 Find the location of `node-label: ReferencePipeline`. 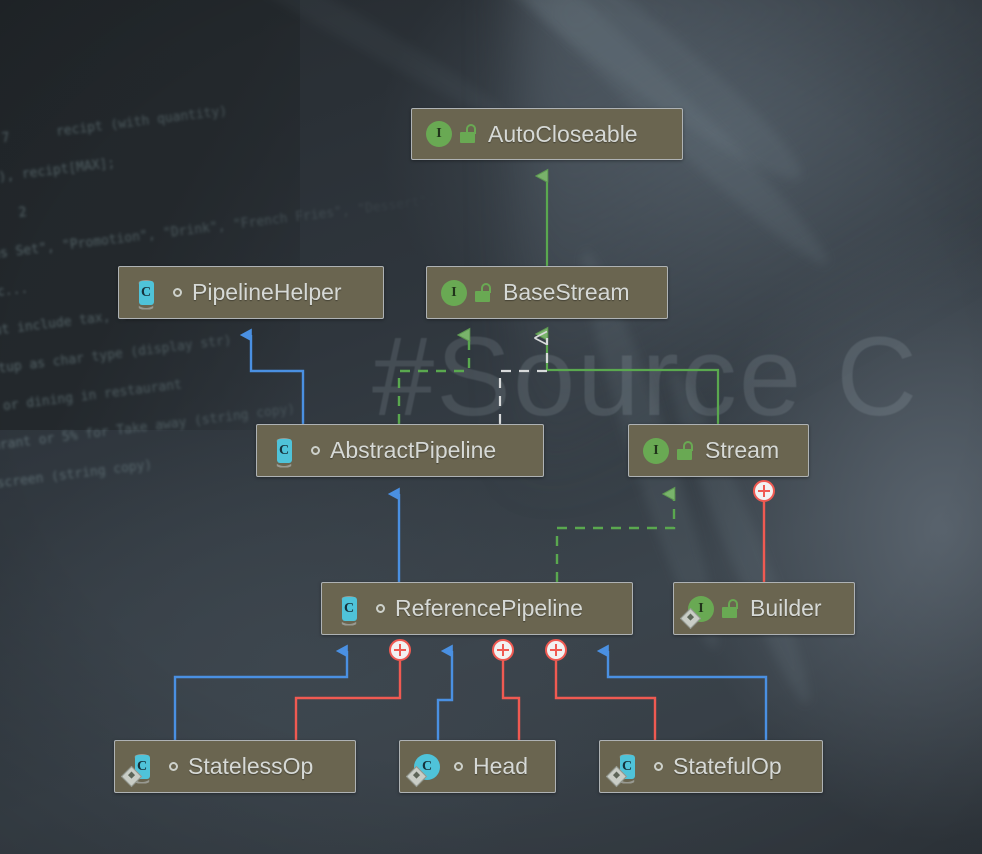

node-label: ReferencePipeline is located at coordinates (489, 608).